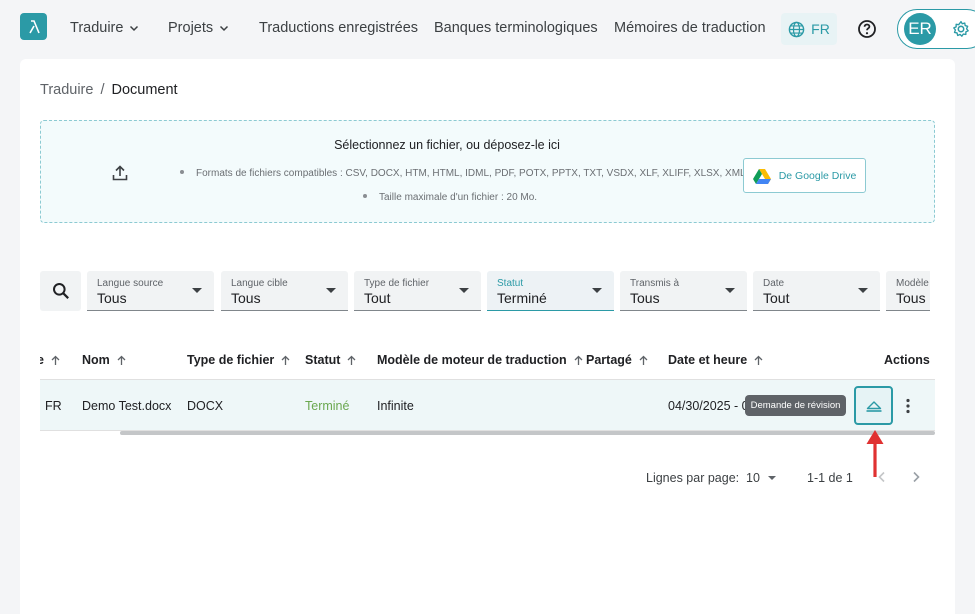  I want to click on chevron-right-icon, so click(916, 477).